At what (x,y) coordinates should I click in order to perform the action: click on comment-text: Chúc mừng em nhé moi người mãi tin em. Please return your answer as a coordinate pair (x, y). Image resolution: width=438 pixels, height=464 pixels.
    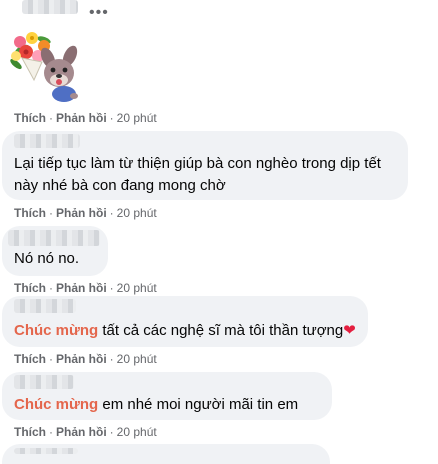
    Looking at the image, I should click on (156, 404).